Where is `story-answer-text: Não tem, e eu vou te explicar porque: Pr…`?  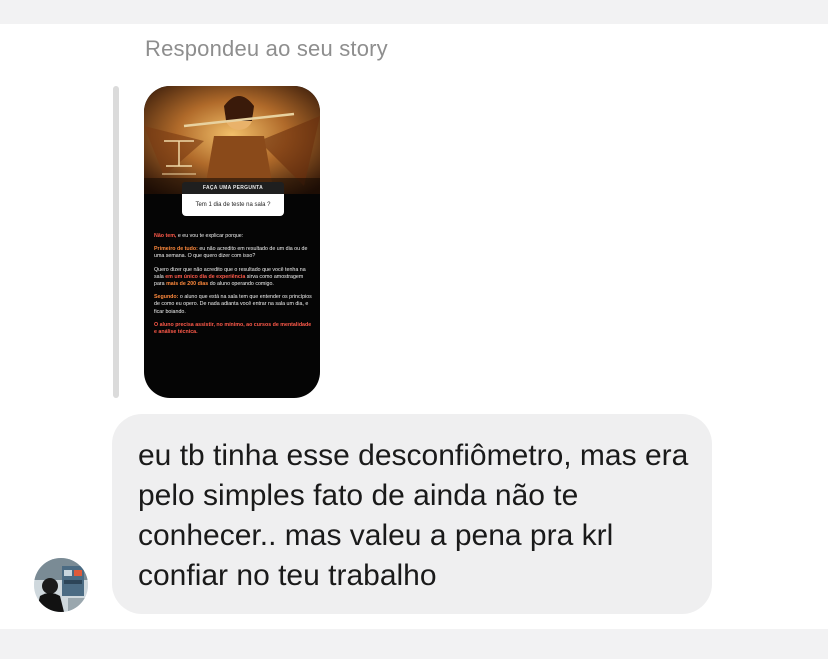
story-answer-text: Não tem, e eu vou te explicar porque: Pr… is located at coordinates (233, 287).